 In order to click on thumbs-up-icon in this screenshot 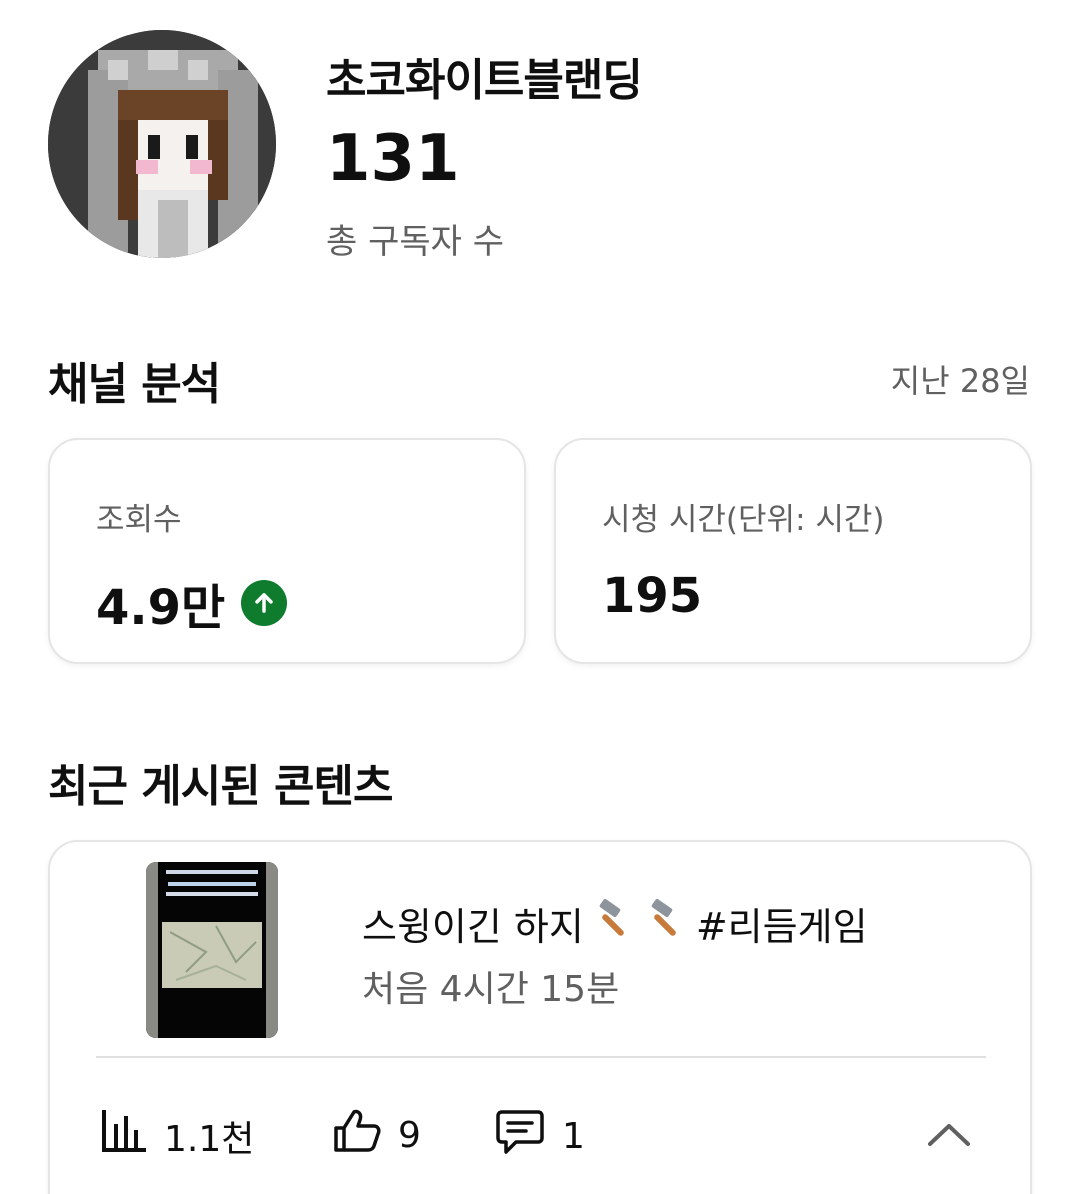, I will do `click(357, 1135)`.